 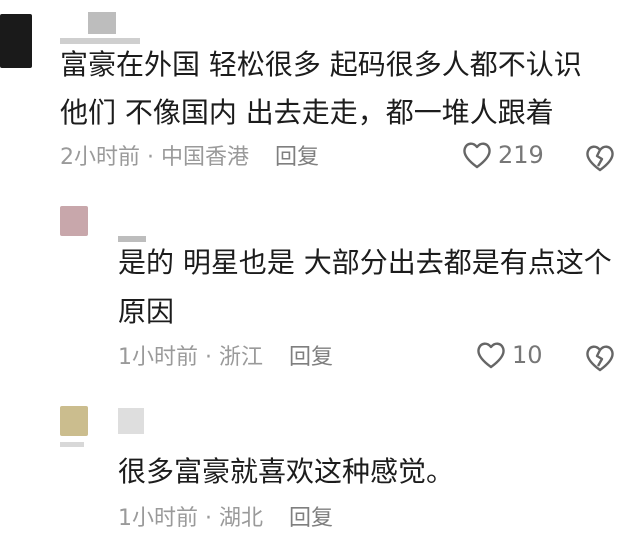 What do you see at coordinates (307, 112) in the screenshot?
I see `comment-text-line: 他们 不像国内 出去走走，都一堆人跟着` at bounding box center [307, 112].